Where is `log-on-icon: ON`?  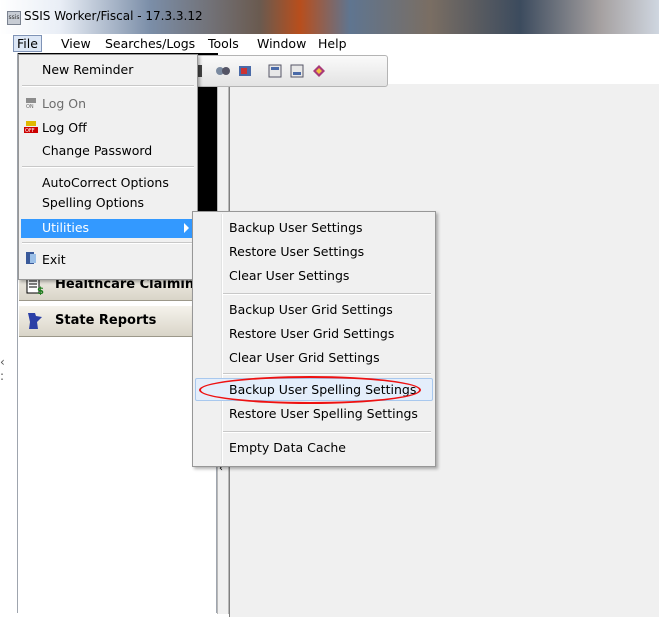
log-on-icon: ON is located at coordinates (31, 103).